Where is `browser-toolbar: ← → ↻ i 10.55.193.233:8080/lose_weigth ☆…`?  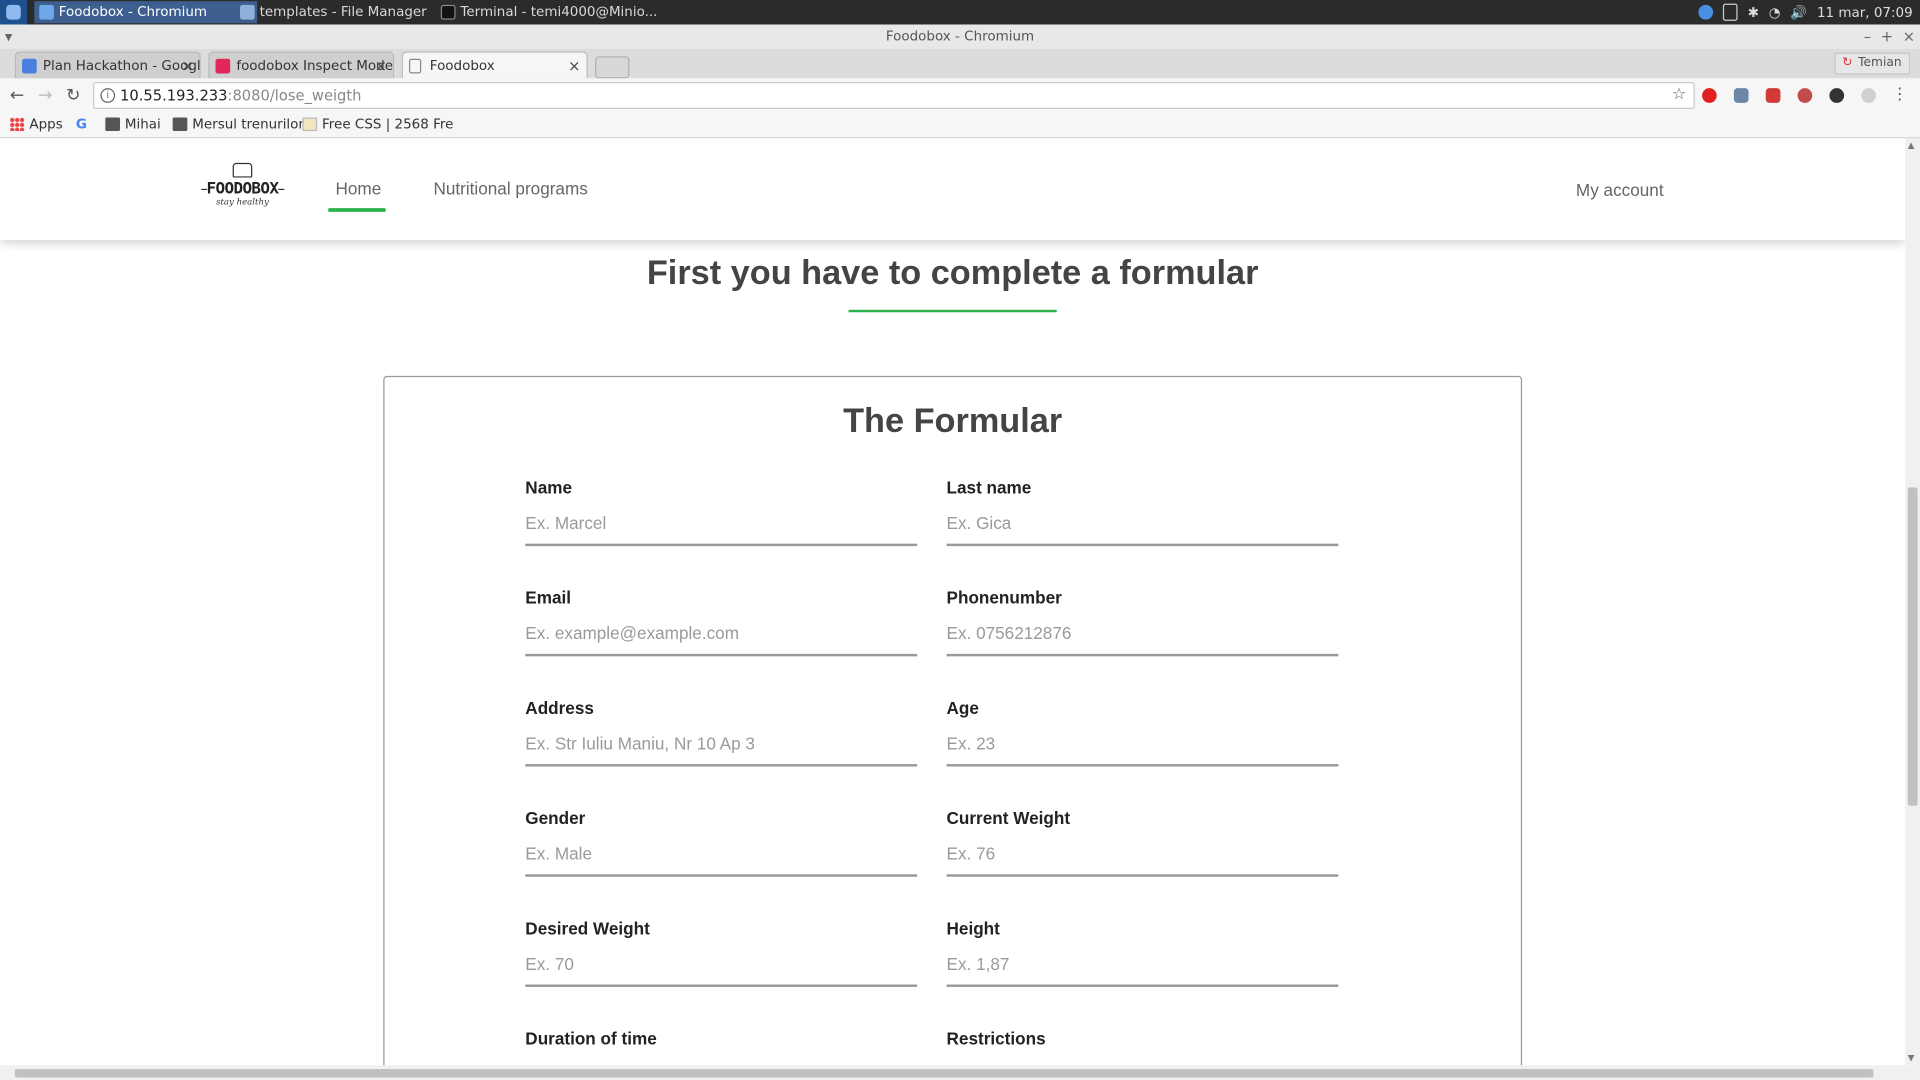 browser-toolbar: ← → ↻ i 10.55.193.233:8080/lose_weigth ☆… is located at coordinates (960, 95).